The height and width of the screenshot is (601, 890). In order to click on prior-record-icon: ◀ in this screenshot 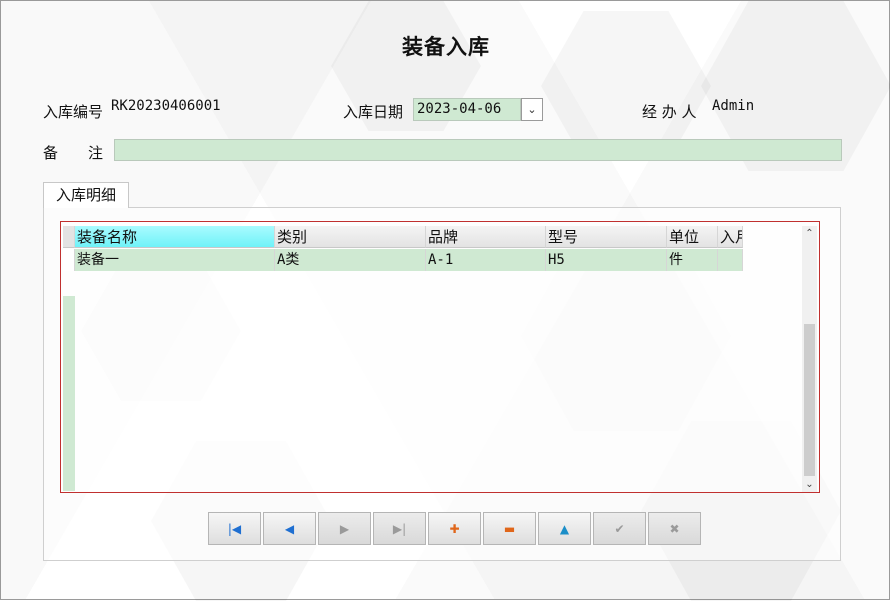, I will do `click(289, 528)`.